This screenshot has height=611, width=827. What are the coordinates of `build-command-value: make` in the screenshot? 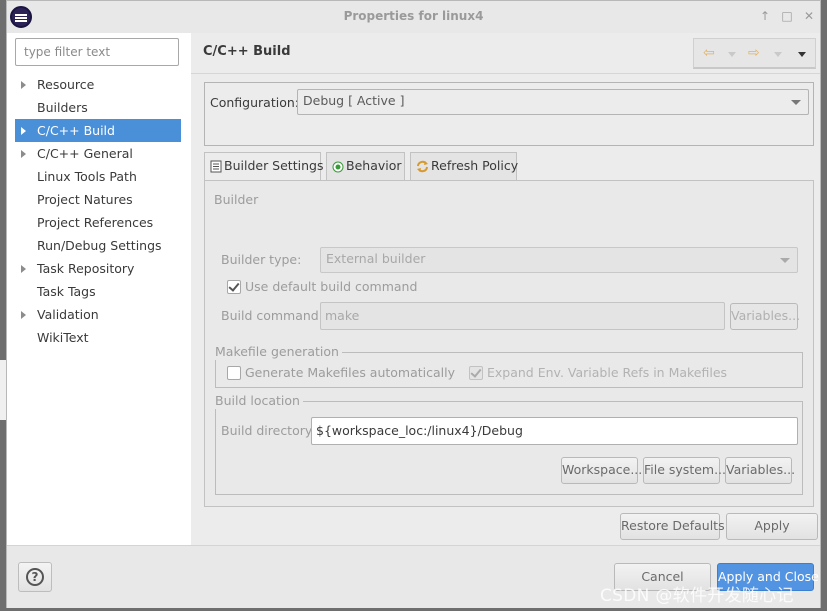 It's located at (342, 315).